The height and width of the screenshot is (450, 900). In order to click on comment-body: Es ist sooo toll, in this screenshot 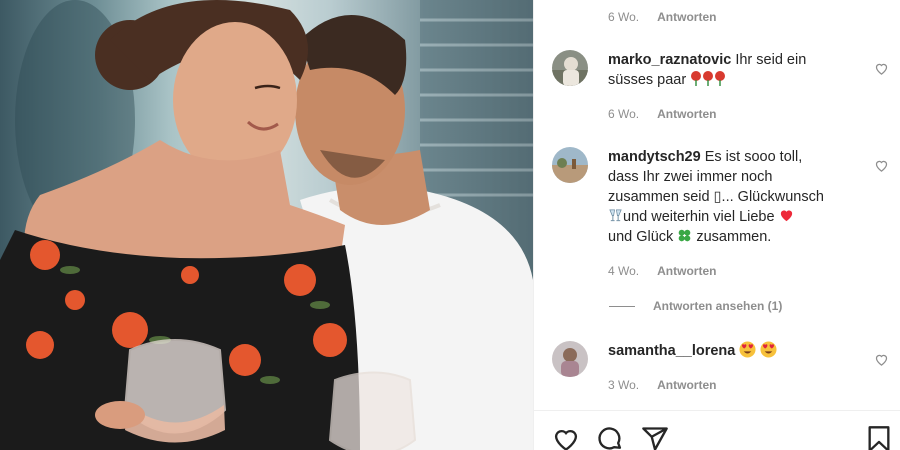, I will do `click(753, 157)`.